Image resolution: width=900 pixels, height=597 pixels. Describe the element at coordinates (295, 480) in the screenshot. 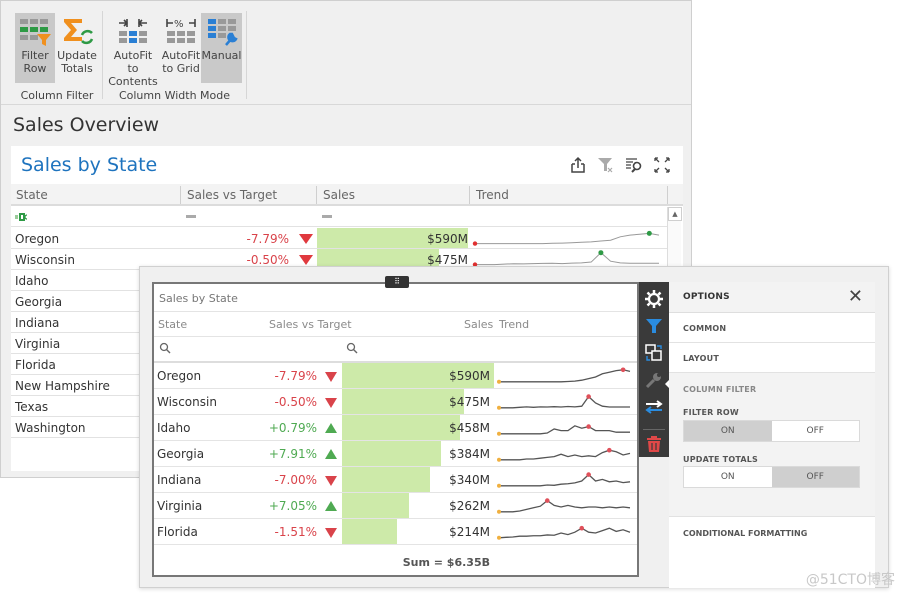

I see `sales-vs-target-cell: -7.00%` at that location.